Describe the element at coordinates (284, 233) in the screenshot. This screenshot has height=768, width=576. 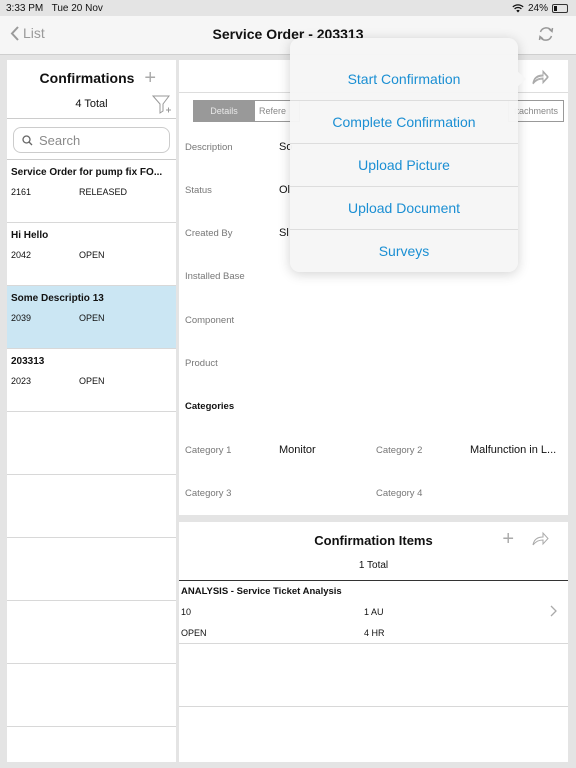
I see `created-by-value: Sl` at that location.